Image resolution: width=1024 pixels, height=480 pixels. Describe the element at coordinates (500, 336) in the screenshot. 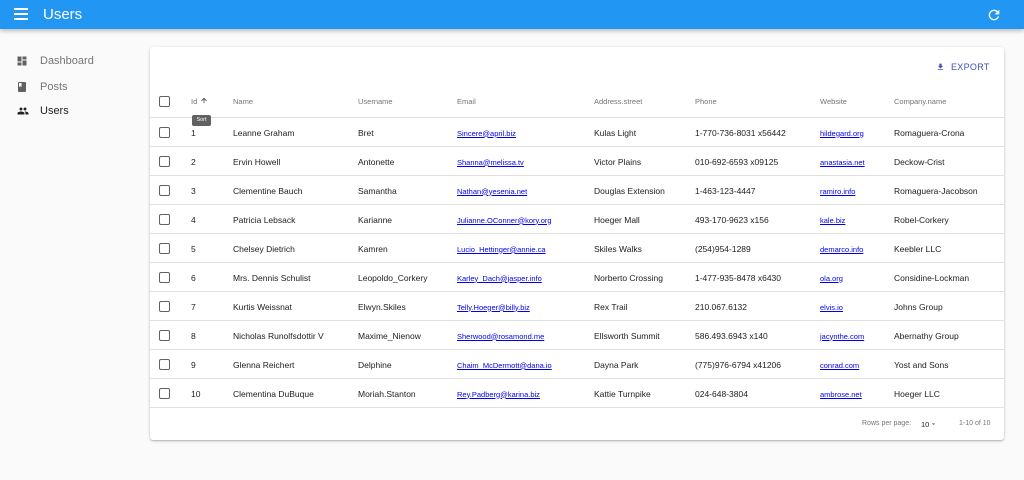

I see `cell-email-link: Sherwood@rosamond.me` at that location.